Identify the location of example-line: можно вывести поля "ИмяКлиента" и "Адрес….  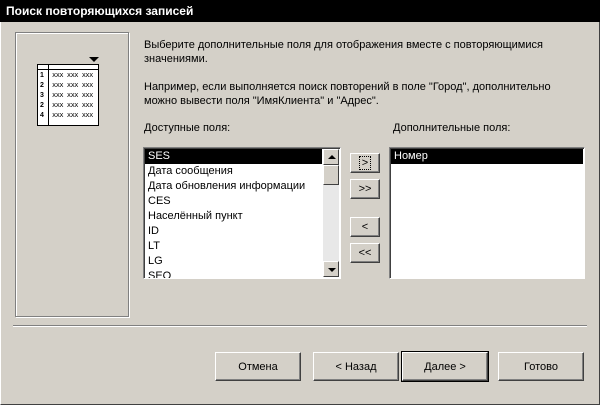
(261, 101).